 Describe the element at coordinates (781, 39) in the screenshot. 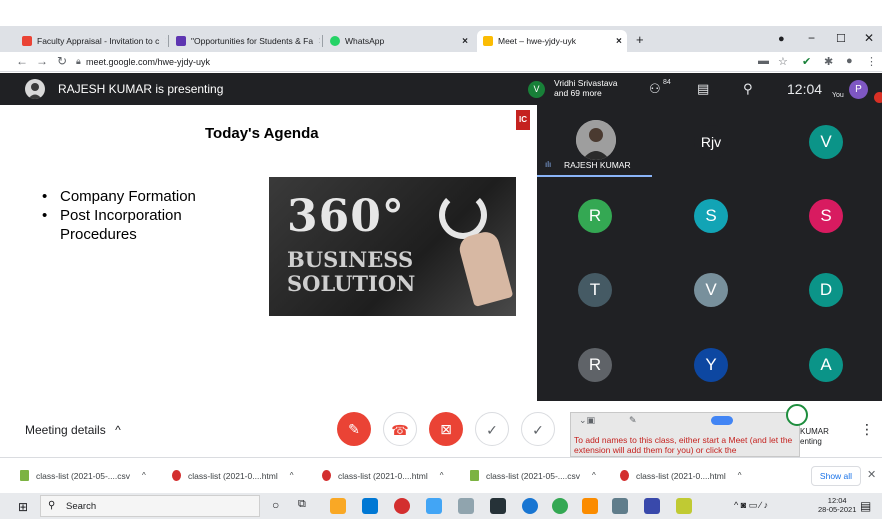

I see `profile-icon: ●` at that location.